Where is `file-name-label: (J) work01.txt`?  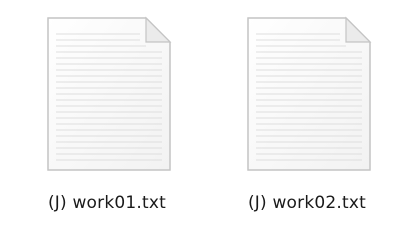
file-name-label: (J) work01.txt is located at coordinates (107, 203).